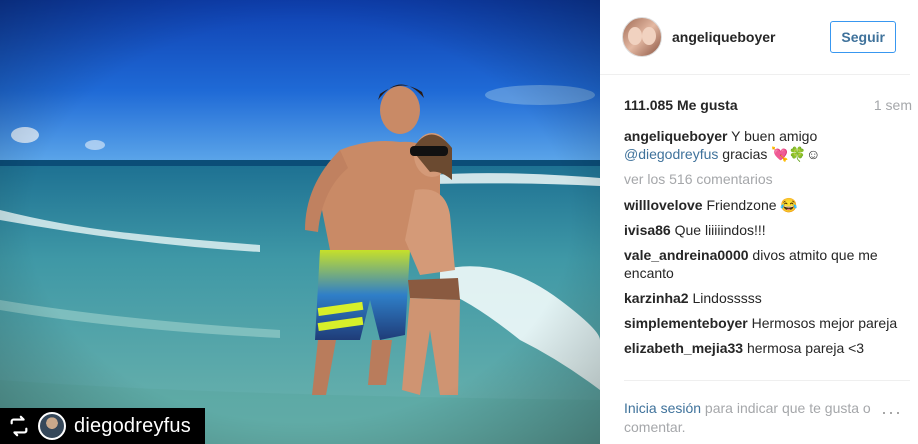 This screenshot has height=444, width=918. I want to click on post-header: angeliqueboyer Seguir, so click(755, 37).